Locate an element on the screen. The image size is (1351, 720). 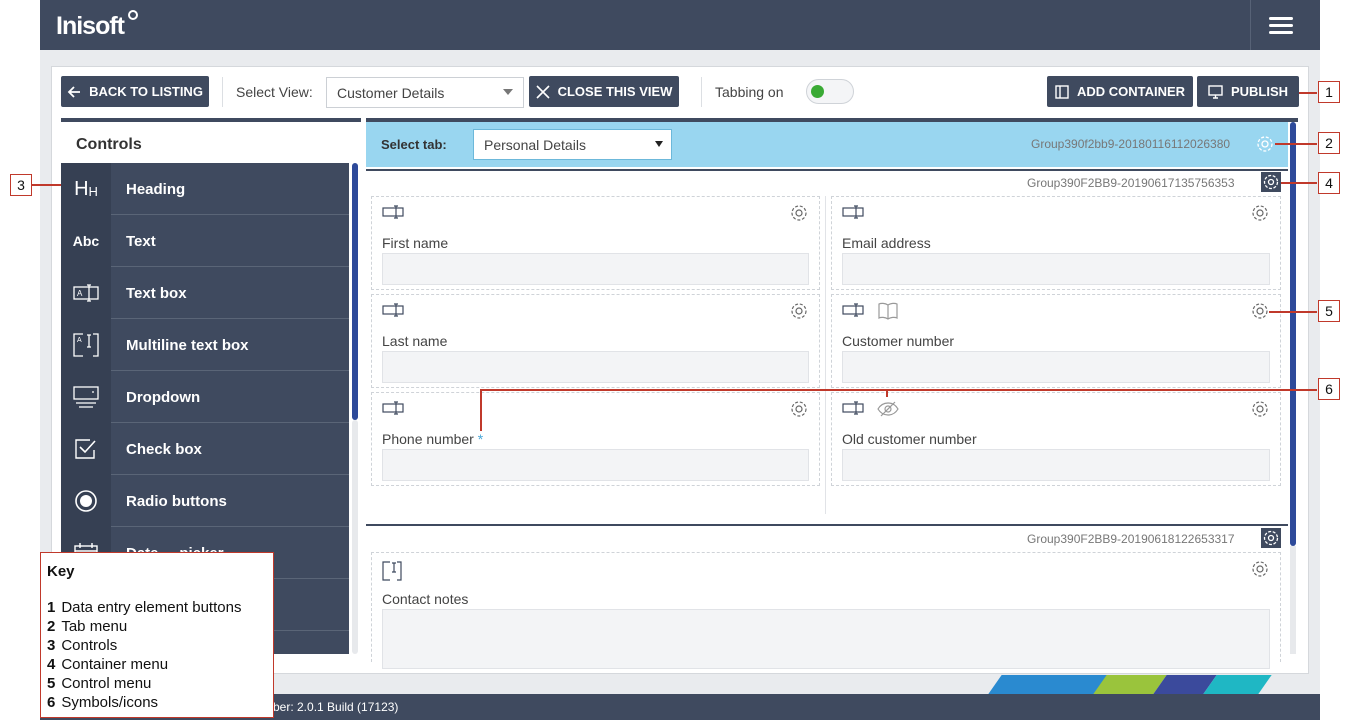
tab-select-value: Personal Details is located at coordinates (535, 144).